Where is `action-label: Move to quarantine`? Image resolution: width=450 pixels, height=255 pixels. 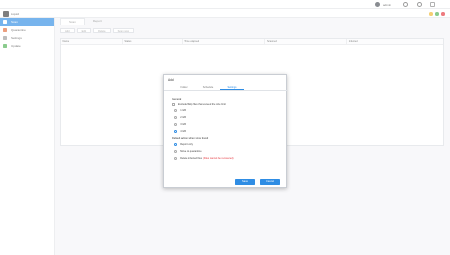
action-label: Move to quarantine is located at coordinates (191, 152).